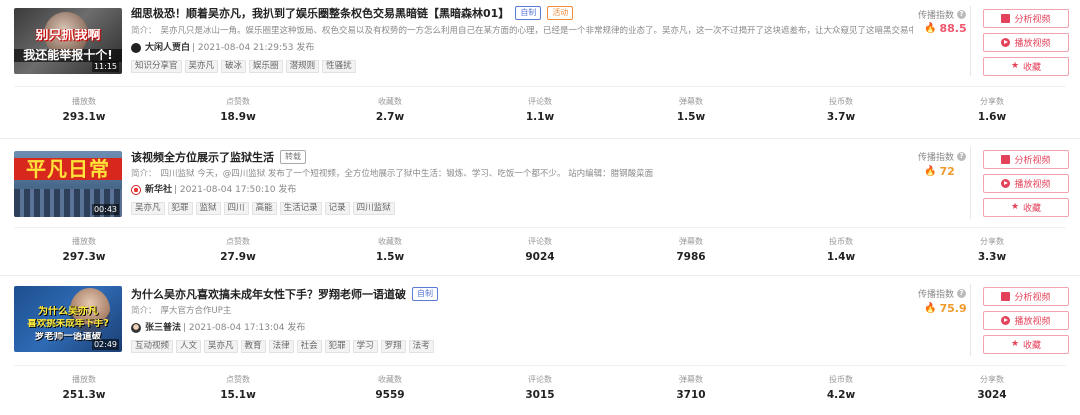 This screenshot has height=415, width=1080. What do you see at coordinates (373, 208) in the screenshot?
I see `keyword-tag: 四川监狱` at bounding box center [373, 208].